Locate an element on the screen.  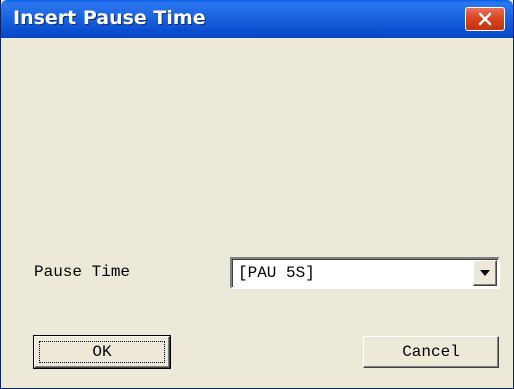
window-title: Insert Pause Time is located at coordinates (109, 18).